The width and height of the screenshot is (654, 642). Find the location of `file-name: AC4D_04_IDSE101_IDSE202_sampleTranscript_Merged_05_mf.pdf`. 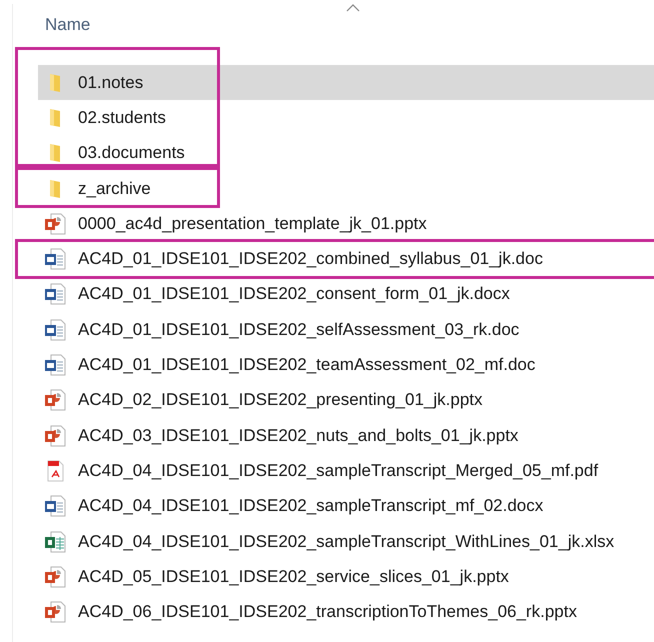

file-name: AC4D_04_IDSE101_IDSE202_sampleTranscript_Merged_05_mf.pdf is located at coordinates (338, 470).